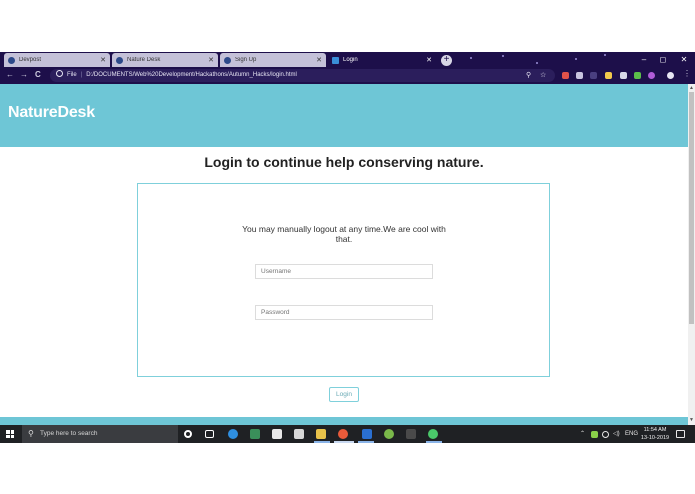 The image size is (695, 494). What do you see at coordinates (31, 433) in the screenshot?
I see `search-icon: ⚲` at bounding box center [31, 433].